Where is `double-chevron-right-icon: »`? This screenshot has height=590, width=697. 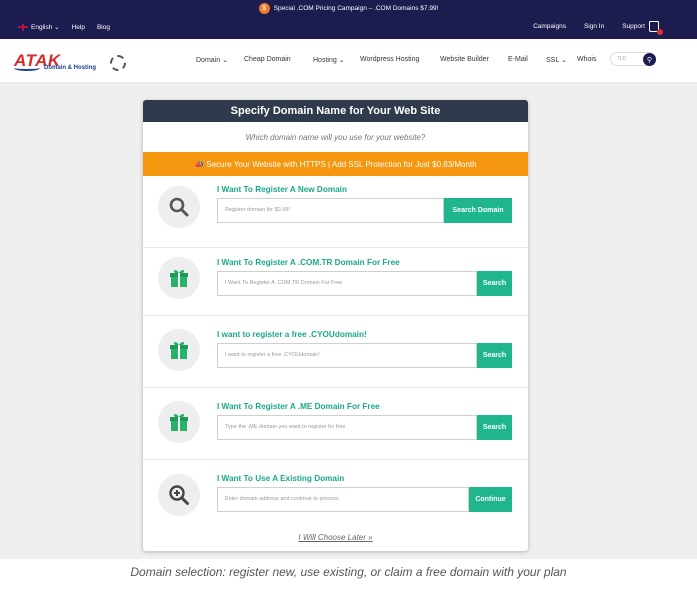 double-chevron-right-icon: » is located at coordinates (370, 537).